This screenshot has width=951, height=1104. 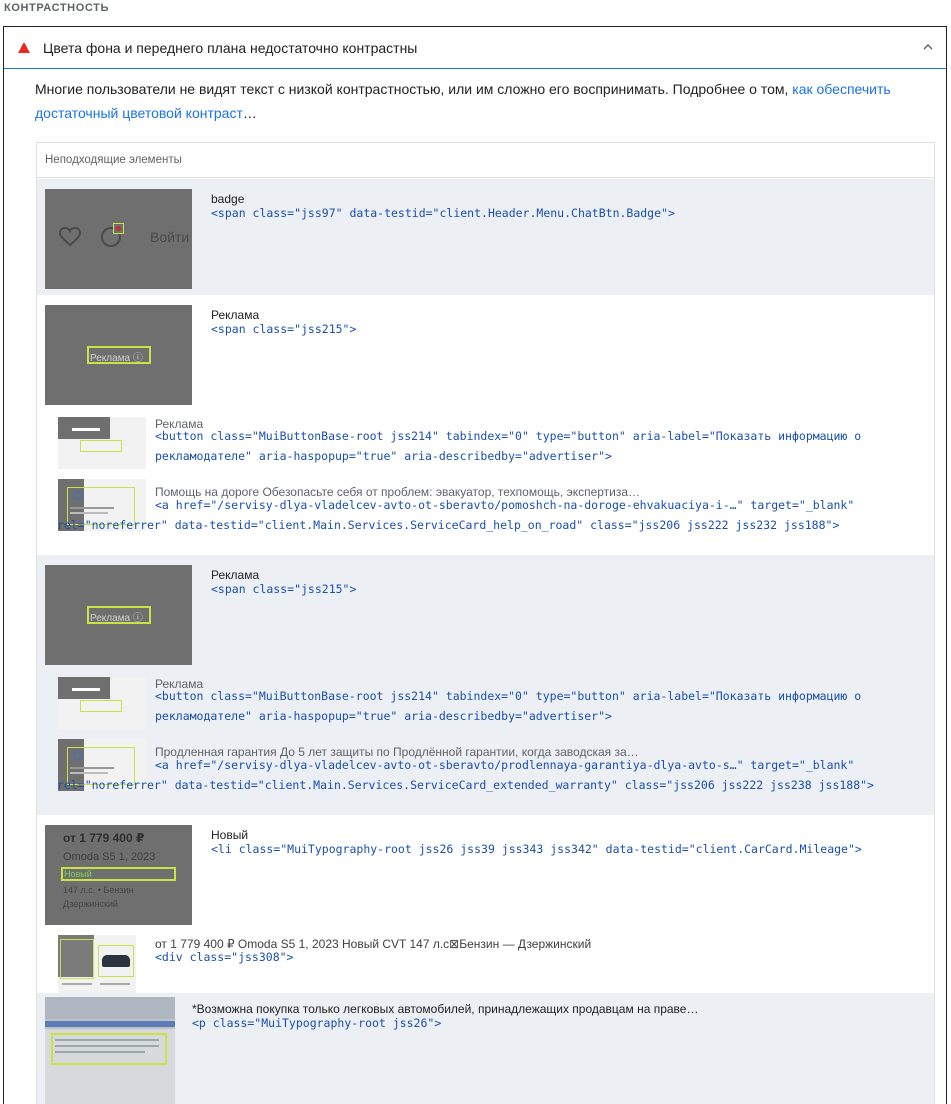 What do you see at coordinates (98, 890) in the screenshot?
I see `thumb-spec: 147 л.с. • Бензин` at bounding box center [98, 890].